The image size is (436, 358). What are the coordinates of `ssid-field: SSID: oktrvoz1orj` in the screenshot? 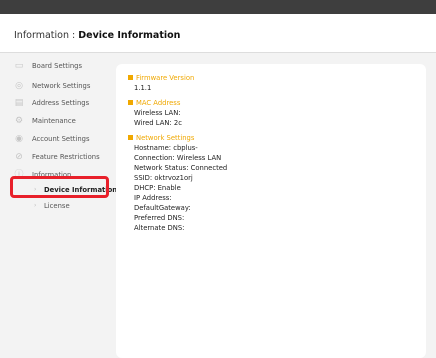 It's located at (163, 178).